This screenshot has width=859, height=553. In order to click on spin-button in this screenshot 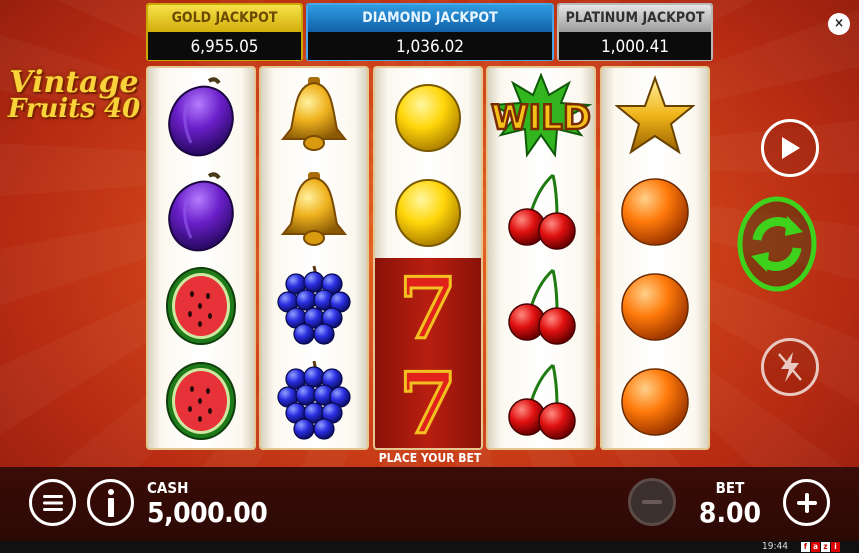, I will do `click(777, 244)`.